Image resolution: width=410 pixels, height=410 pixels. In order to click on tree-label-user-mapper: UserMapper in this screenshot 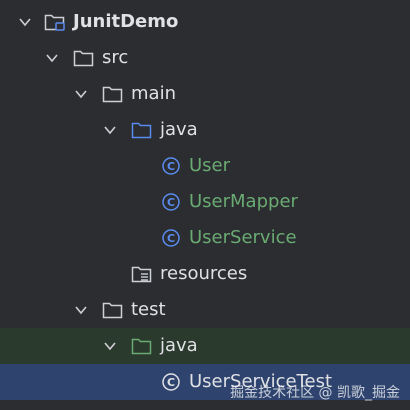, I will do `click(243, 201)`.